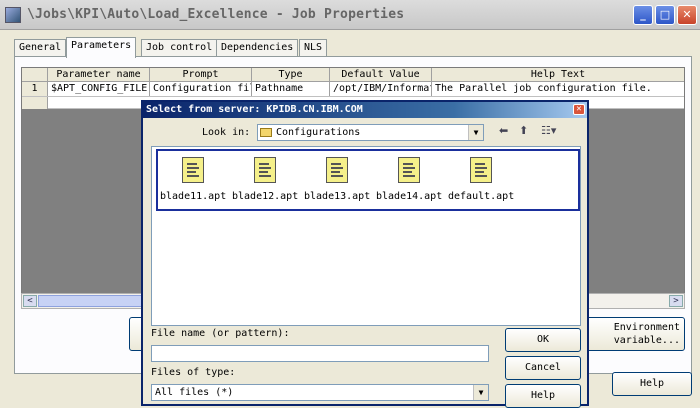 This screenshot has width=700, height=408. Describe the element at coordinates (99, 75) in the screenshot. I see `column-header: Parameter name` at that location.